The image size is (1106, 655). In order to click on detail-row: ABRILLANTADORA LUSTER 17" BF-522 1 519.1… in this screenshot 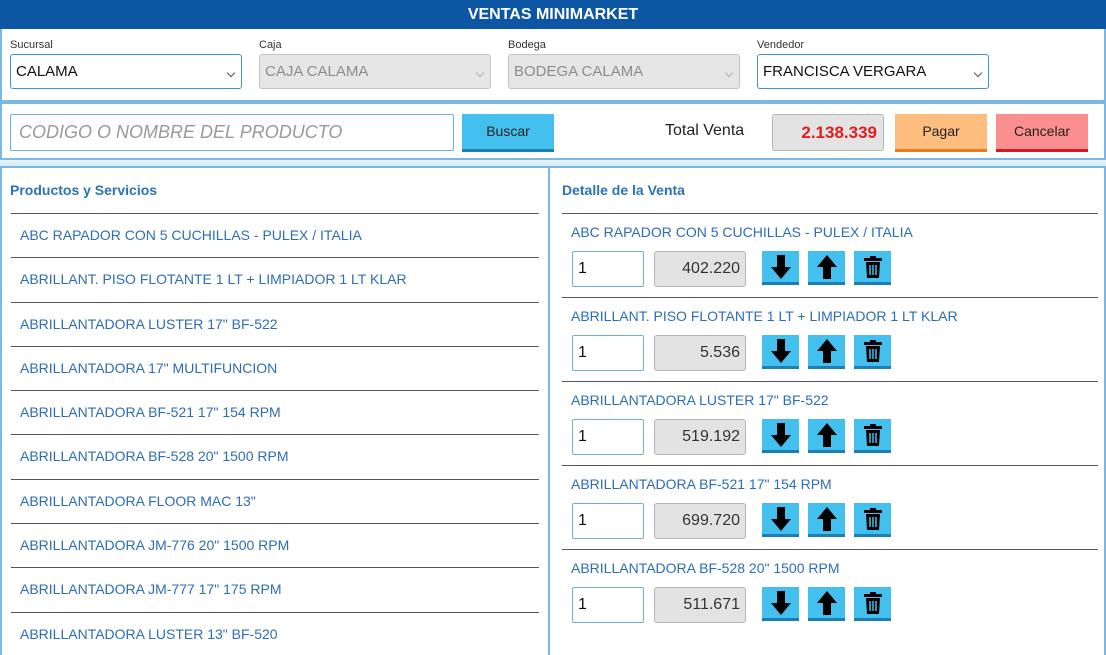, I will do `click(830, 423)`.